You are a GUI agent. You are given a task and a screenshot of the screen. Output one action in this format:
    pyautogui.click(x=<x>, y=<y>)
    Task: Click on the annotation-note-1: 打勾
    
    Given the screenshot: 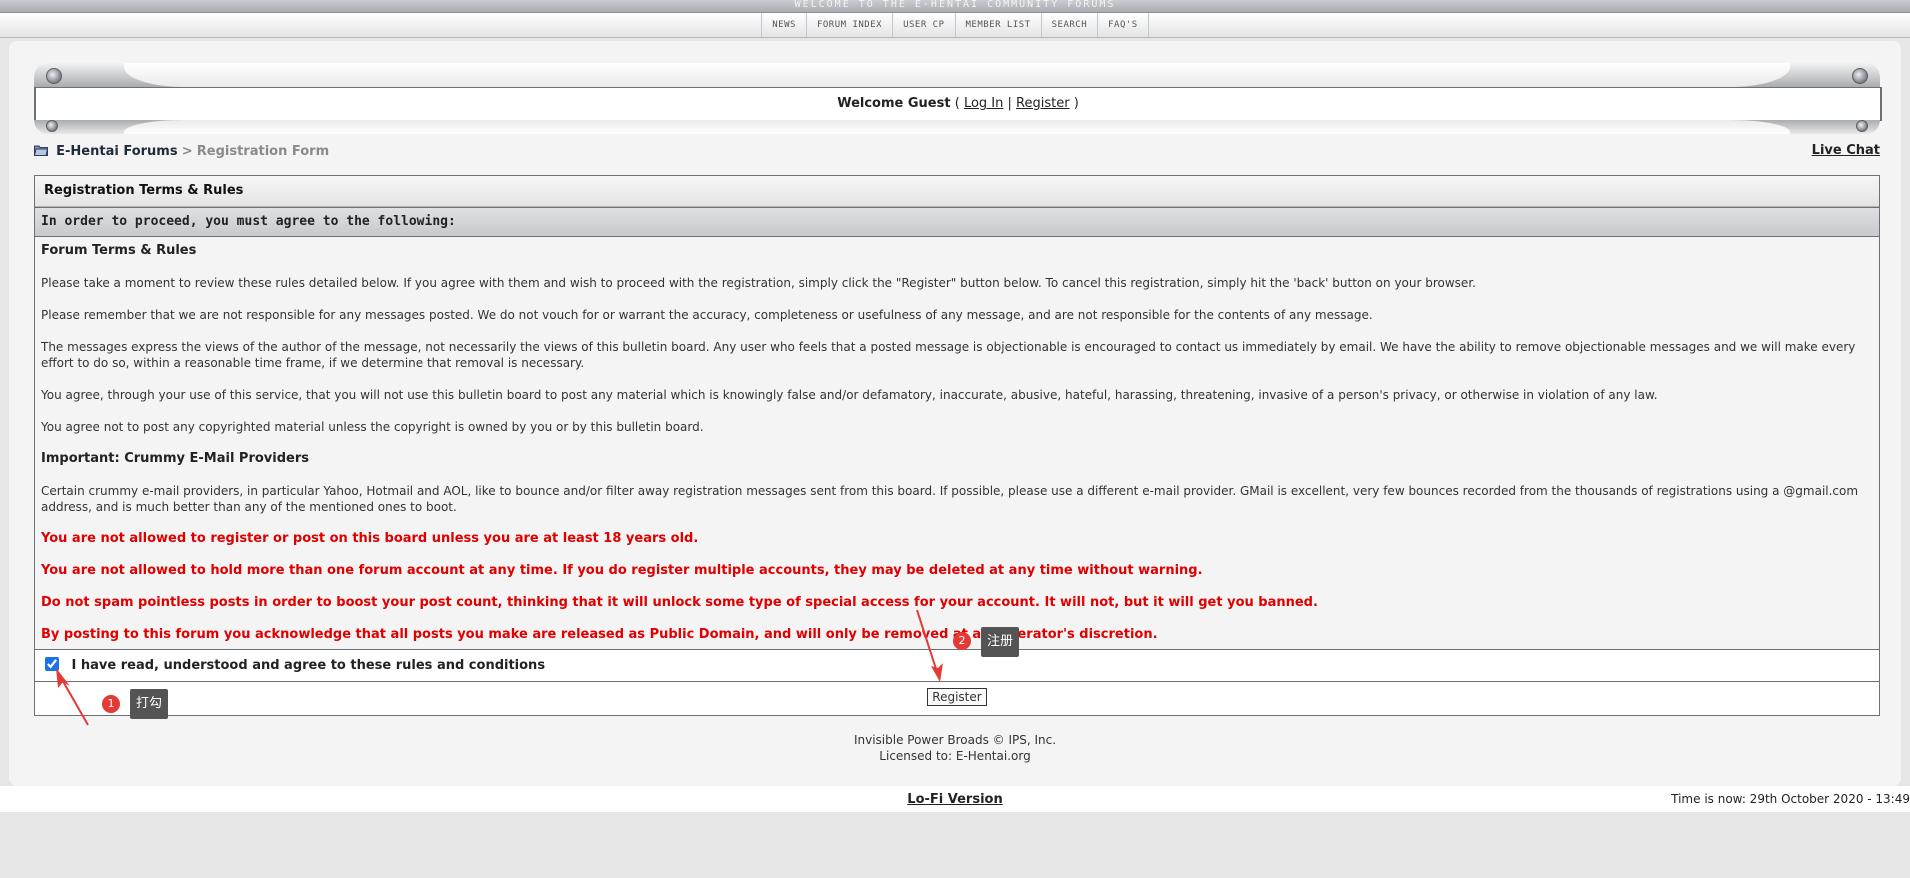 What is the action you would take?
    pyautogui.click(x=149, y=704)
    